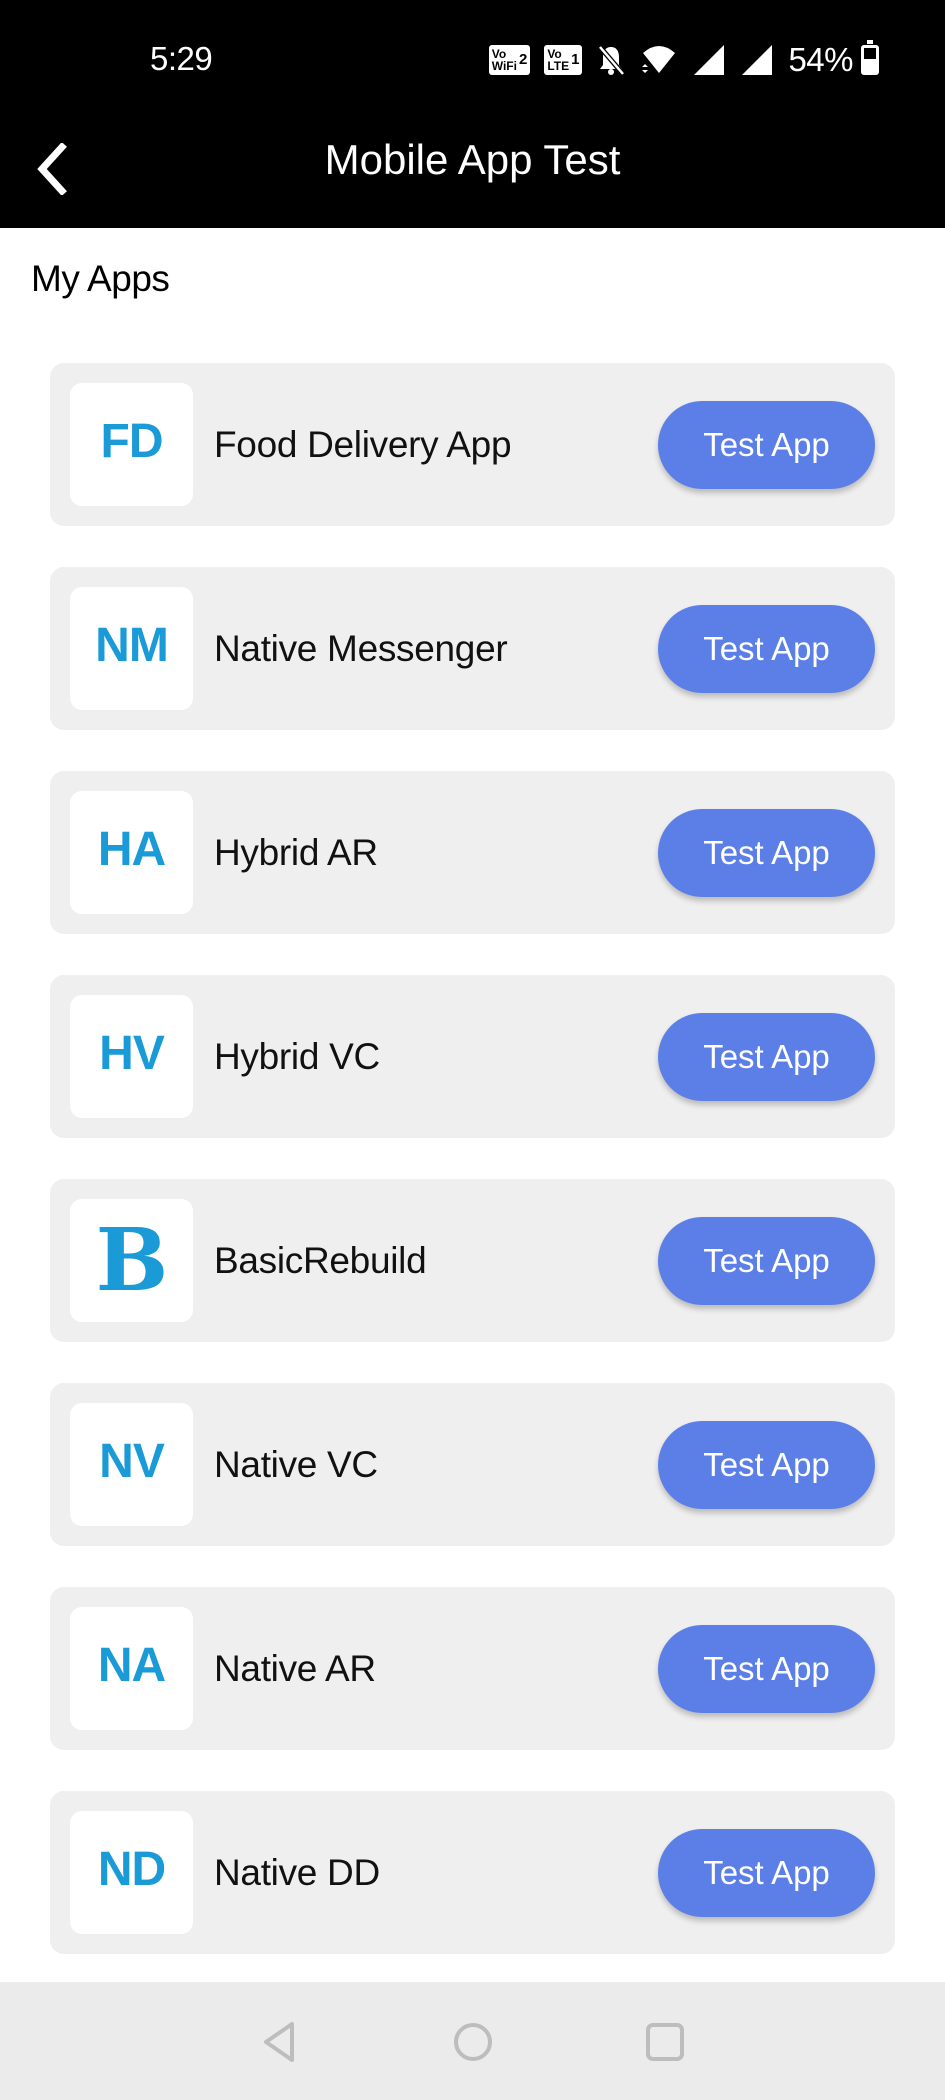 Image resolution: width=945 pixels, height=2100 pixels. What do you see at coordinates (612, 60) in the screenshot?
I see `bell-off-icon` at bounding box center [612, 60].